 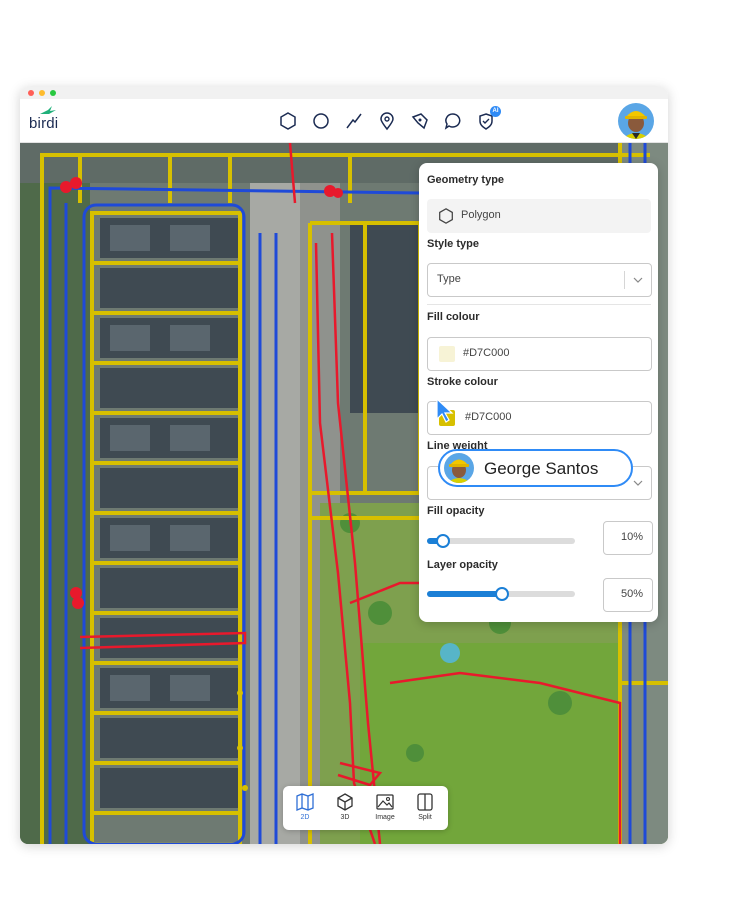 I want to click on pin-icon, so click(x=387, y=121).